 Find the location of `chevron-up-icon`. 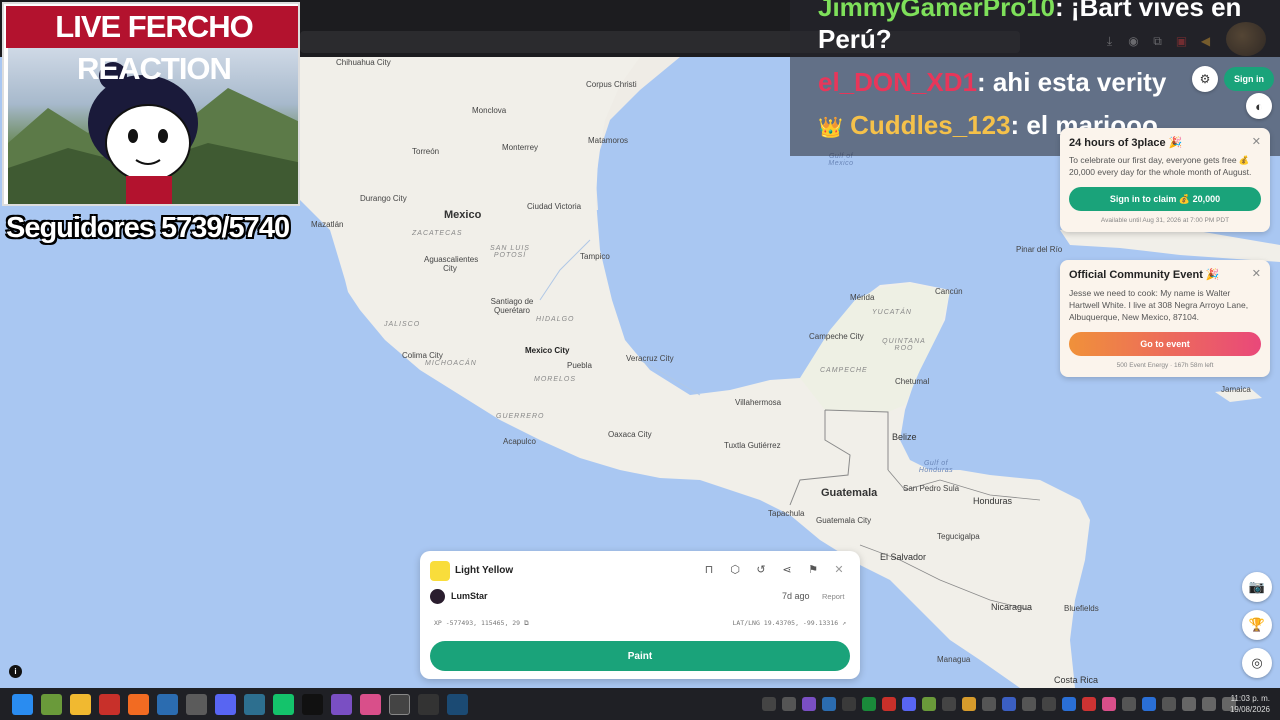

chevron-up-icon is located at coordinates (769, 704).